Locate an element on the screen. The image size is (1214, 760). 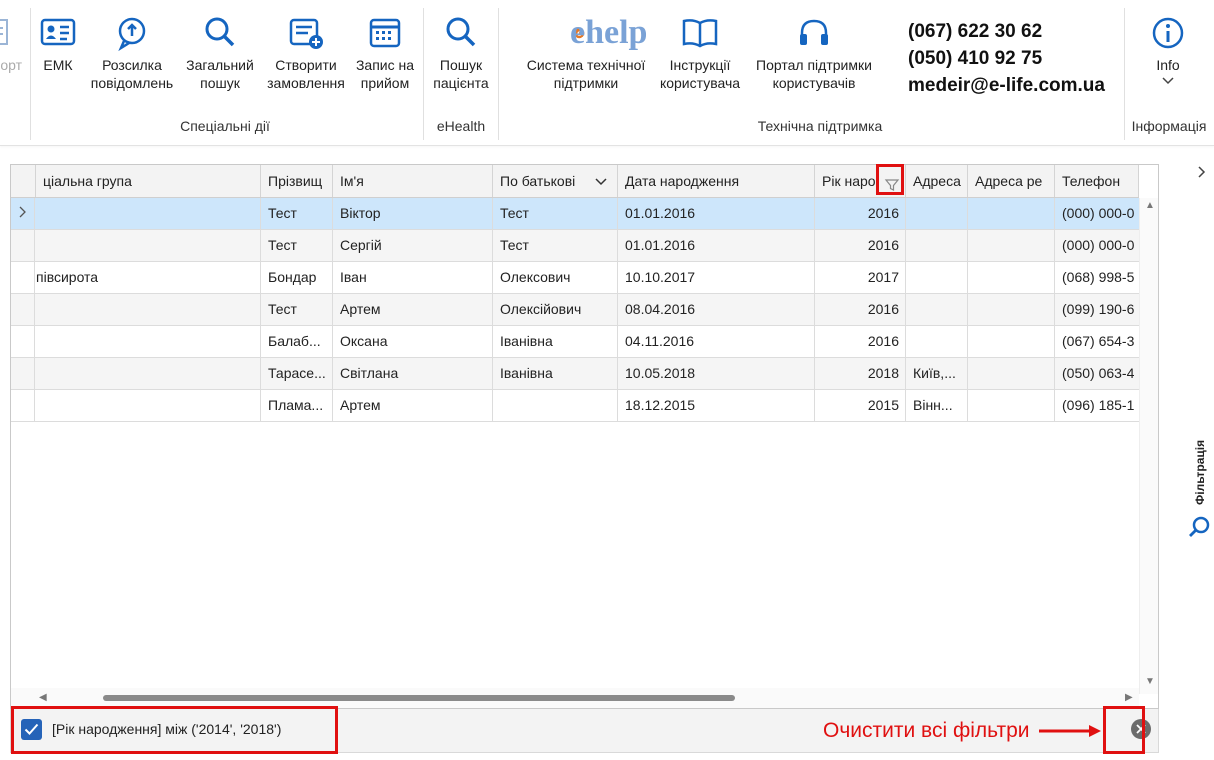
cell-phone: (096) 185-1 is located at coordinates (1097, 405).